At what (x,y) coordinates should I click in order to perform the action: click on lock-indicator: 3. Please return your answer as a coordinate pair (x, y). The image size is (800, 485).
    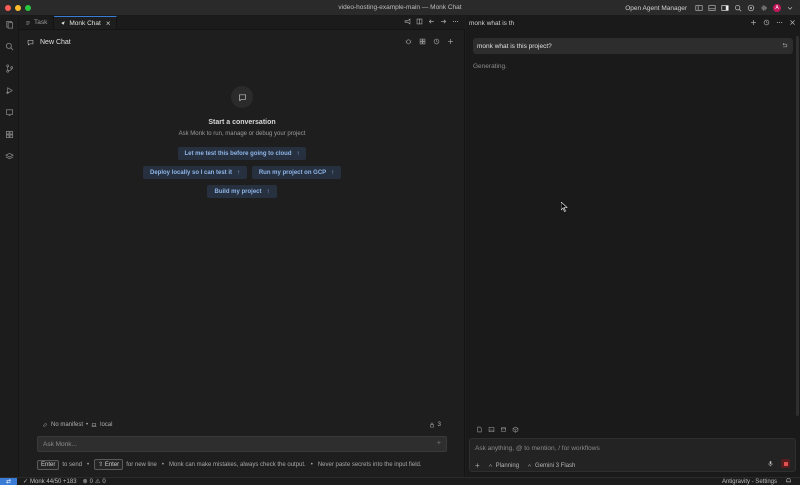
    Looking at the image, I should click on (435, 425).